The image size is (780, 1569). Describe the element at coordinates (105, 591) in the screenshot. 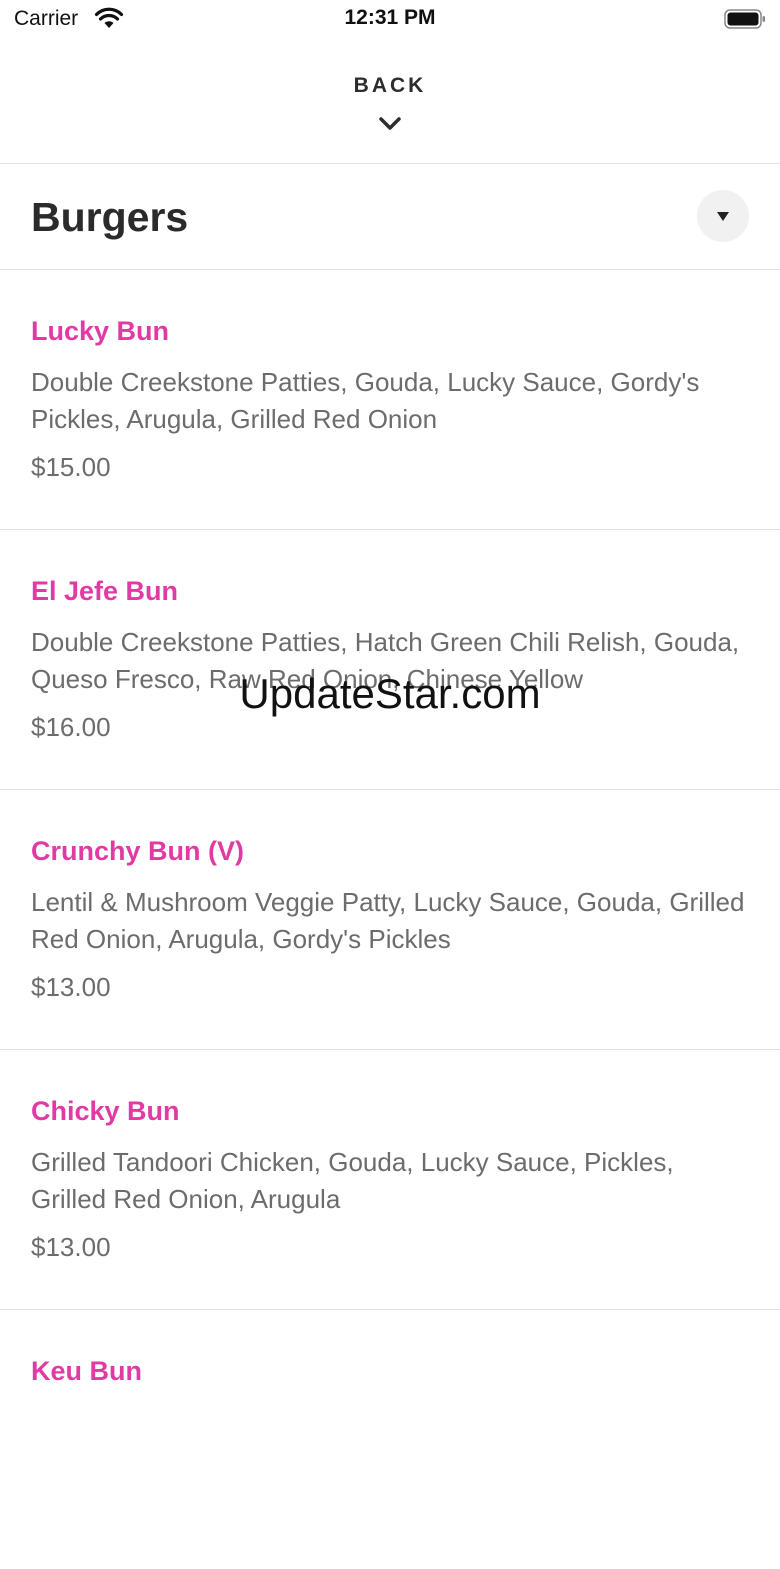

I see `item-name: El Jefe Bun` at that location.